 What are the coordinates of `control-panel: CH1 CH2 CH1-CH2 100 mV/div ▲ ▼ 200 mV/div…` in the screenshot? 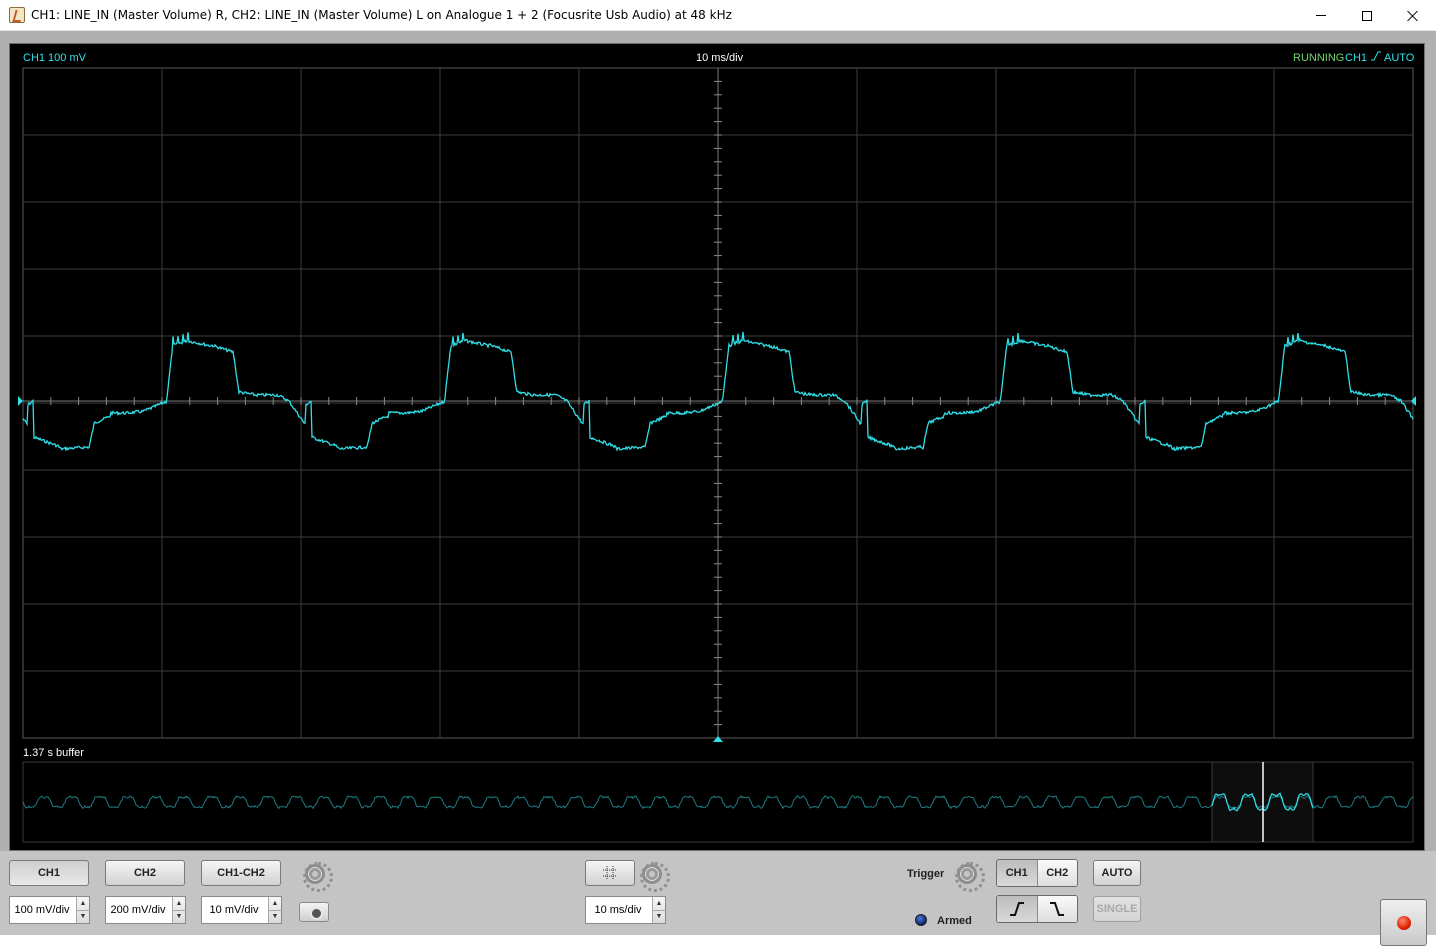 It's located at (718, 898).